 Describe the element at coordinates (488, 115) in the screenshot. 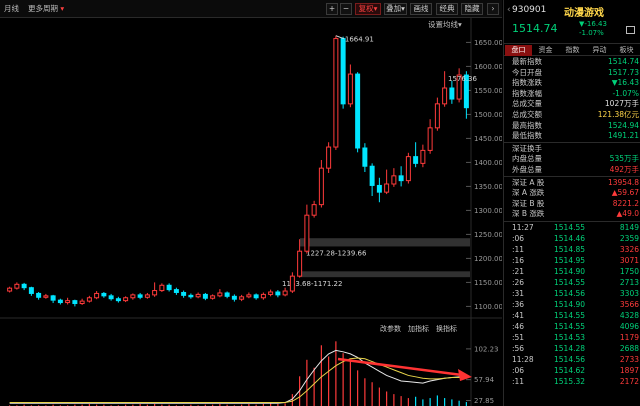

I see `y-tick-label: 1500.00` at that location.